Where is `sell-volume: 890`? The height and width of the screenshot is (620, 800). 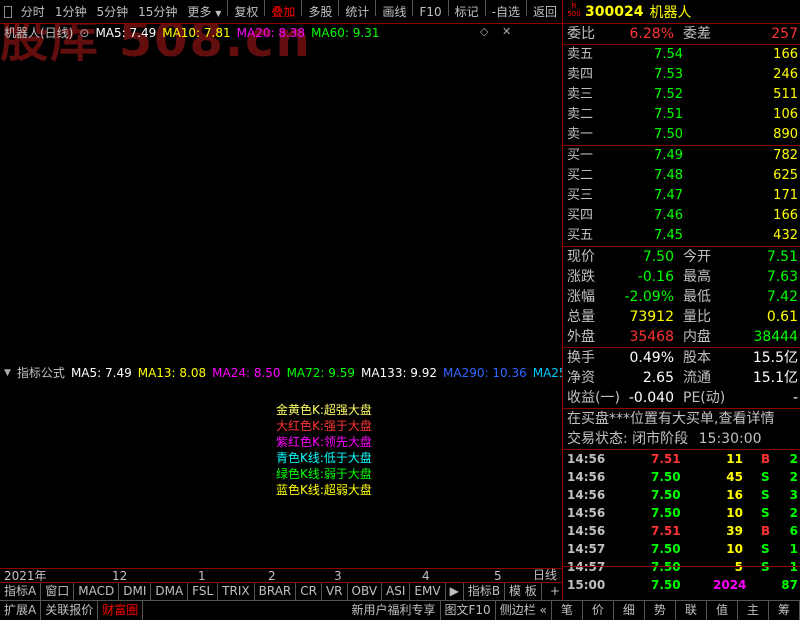
sell-volume: 890 is located at coordinates (785, 134).